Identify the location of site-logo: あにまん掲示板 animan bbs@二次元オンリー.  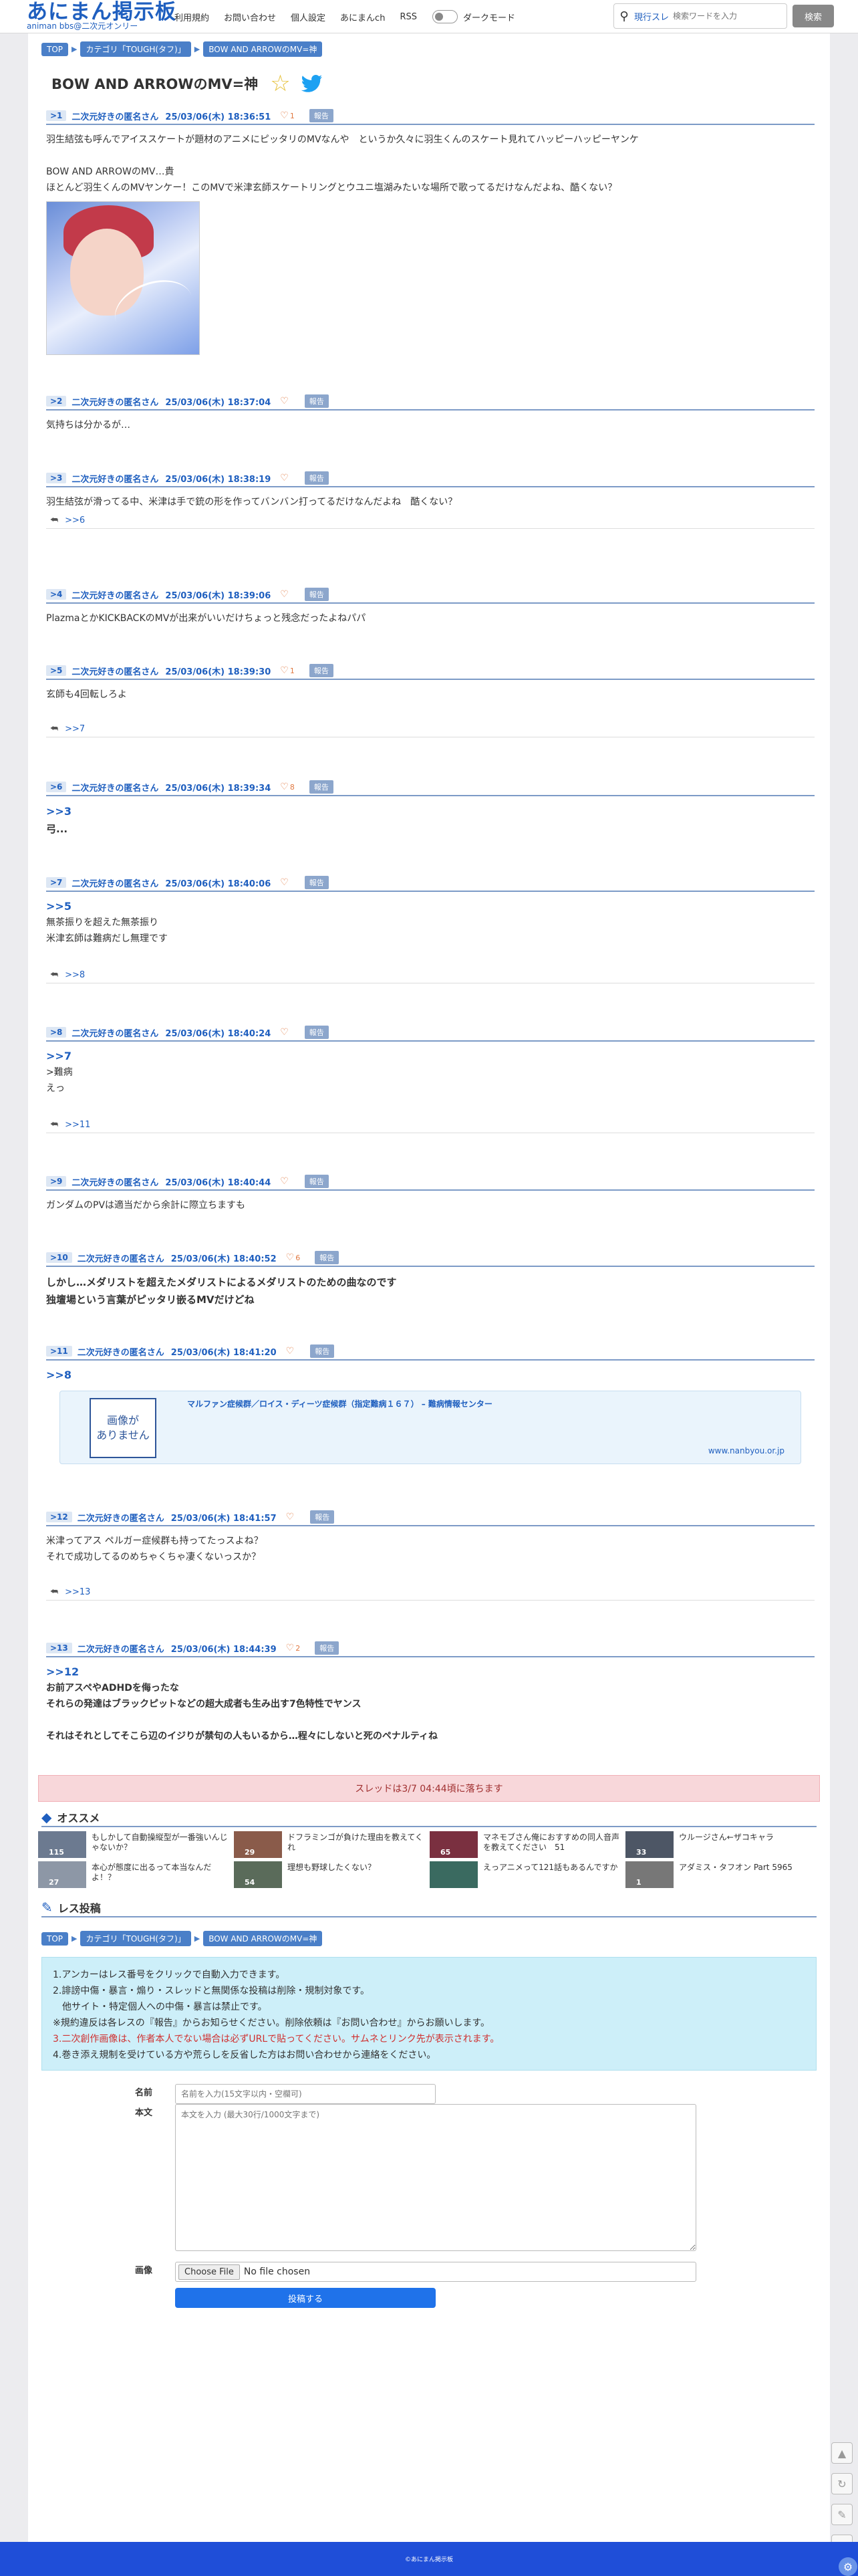
(101, 17).